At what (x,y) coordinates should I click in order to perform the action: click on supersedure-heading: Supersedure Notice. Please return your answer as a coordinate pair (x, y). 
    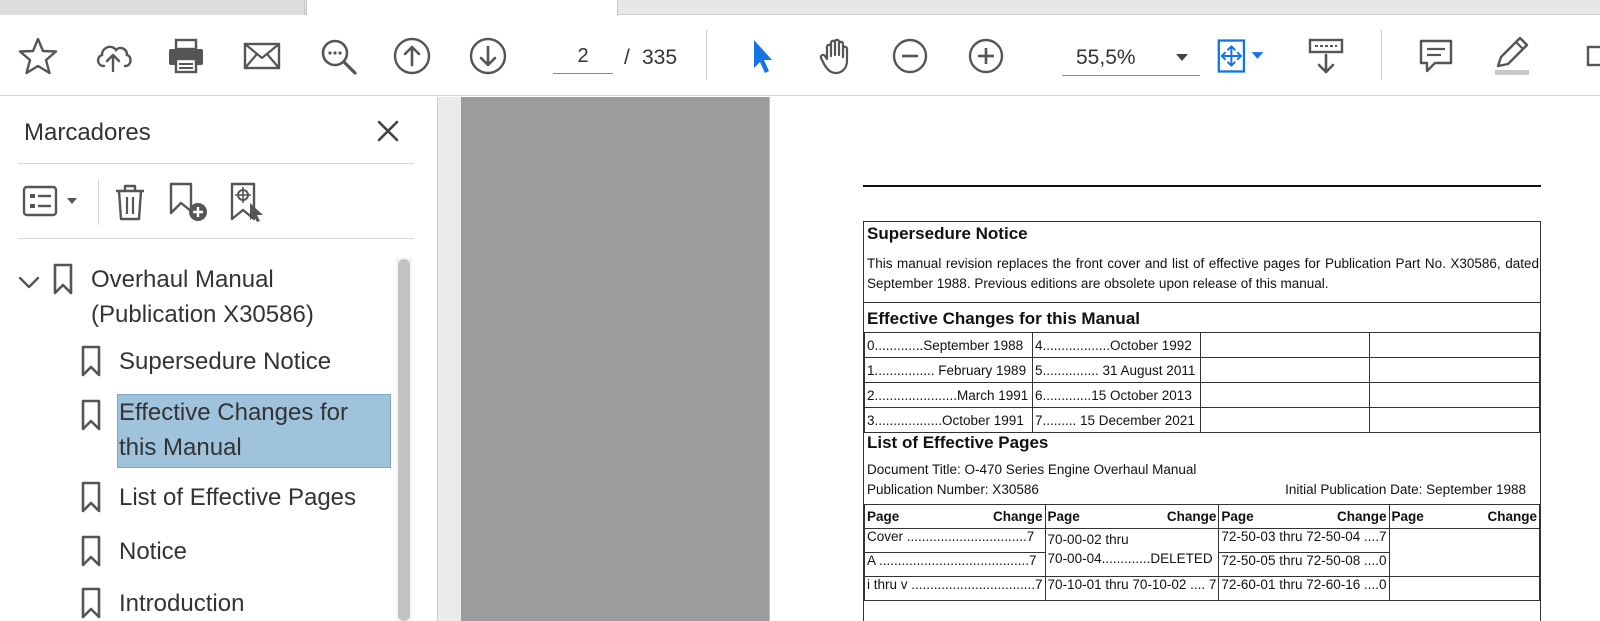
    Looking at the image, I should click on (947, 233).